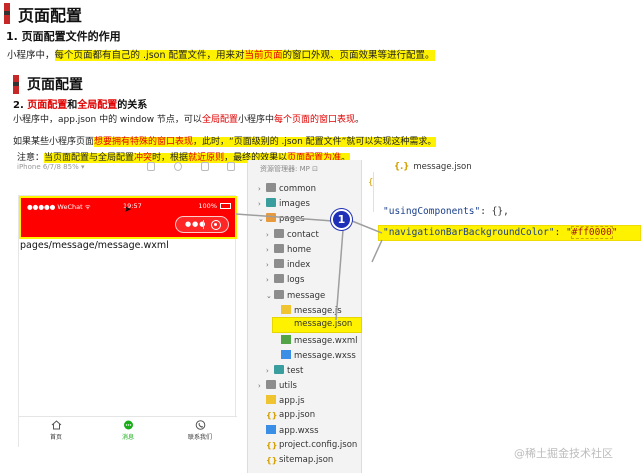 This screenshot has width=641, height=473. I want to click on step-badge: 1, so click(341, 219).